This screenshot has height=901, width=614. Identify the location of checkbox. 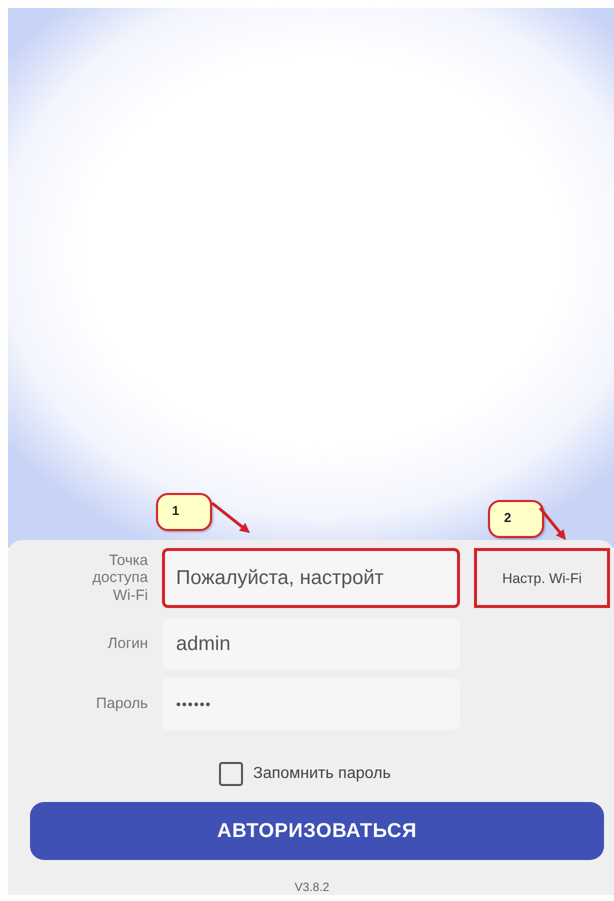
(231, 774).